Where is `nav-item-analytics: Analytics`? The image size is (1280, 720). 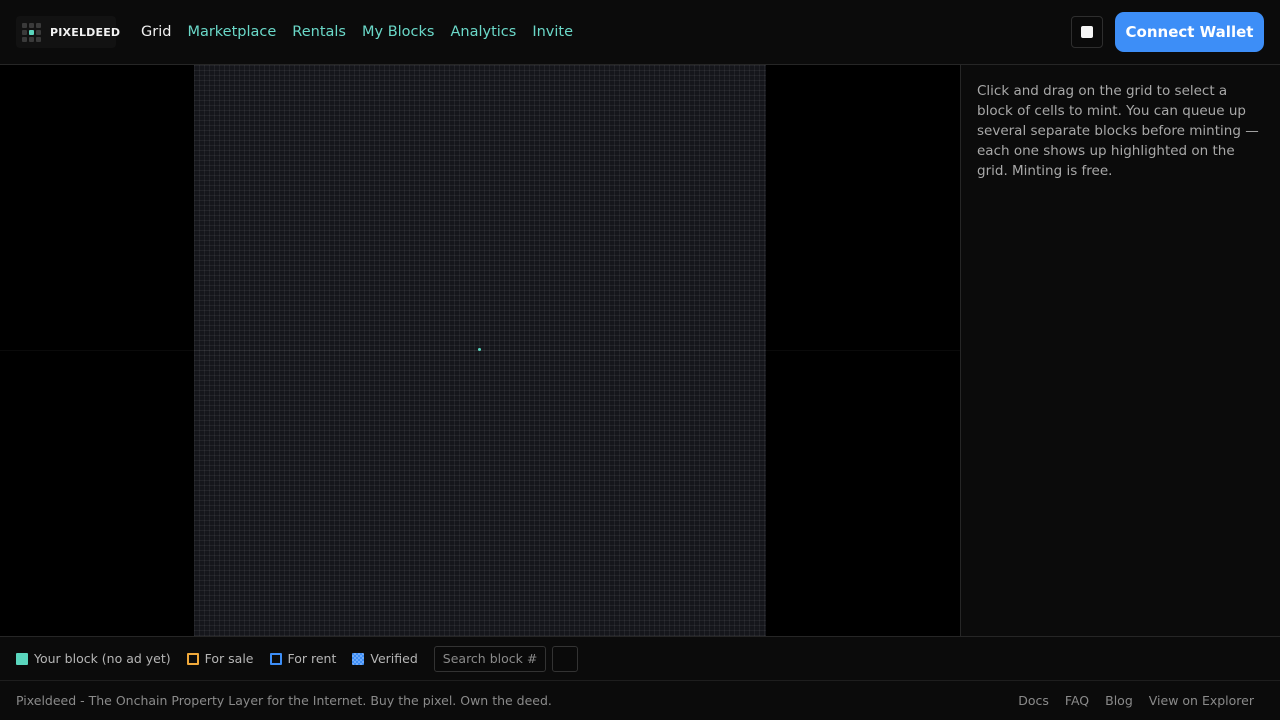 nav-item-analytics: Analytics is located at coordinates (483, 32).